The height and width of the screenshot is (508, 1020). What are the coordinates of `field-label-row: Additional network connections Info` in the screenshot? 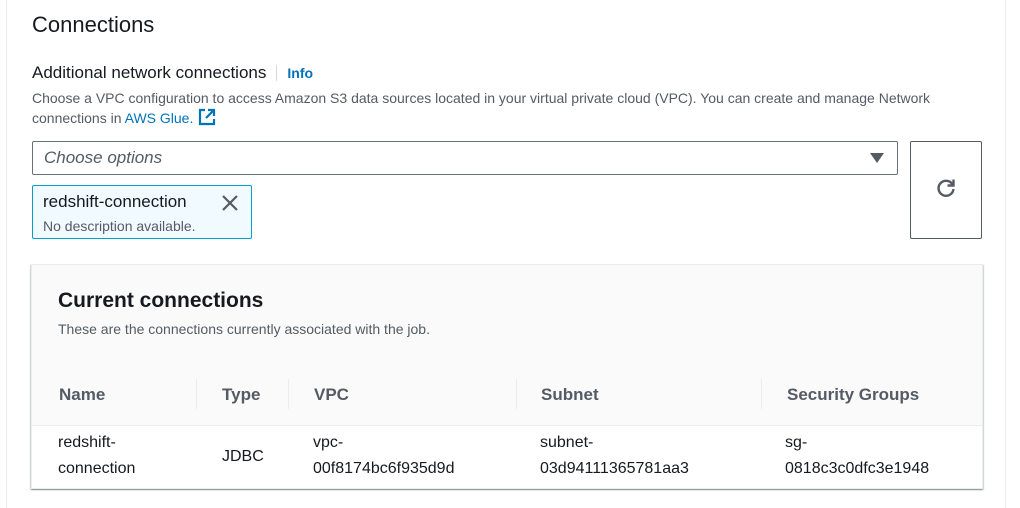 It's located at (172, 73).